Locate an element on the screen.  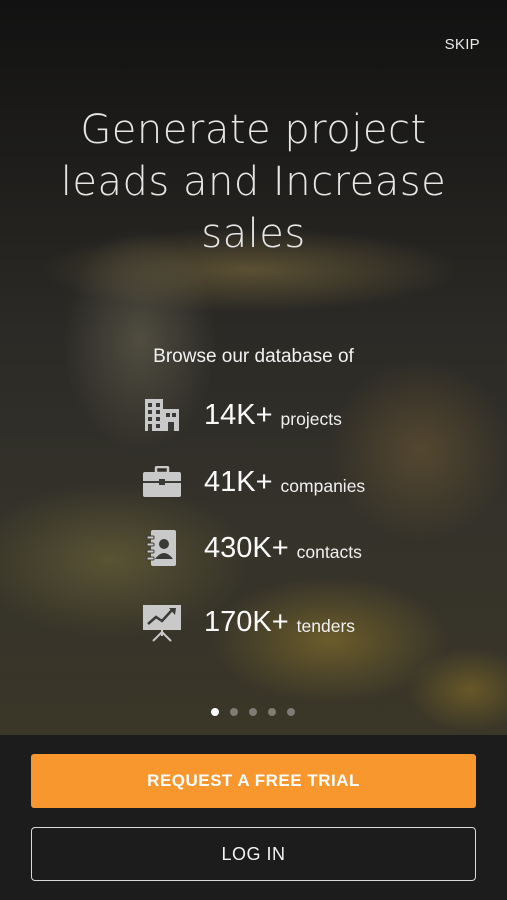
stat-contacts: 430K+ contacts is located at coordinates (251, 548).